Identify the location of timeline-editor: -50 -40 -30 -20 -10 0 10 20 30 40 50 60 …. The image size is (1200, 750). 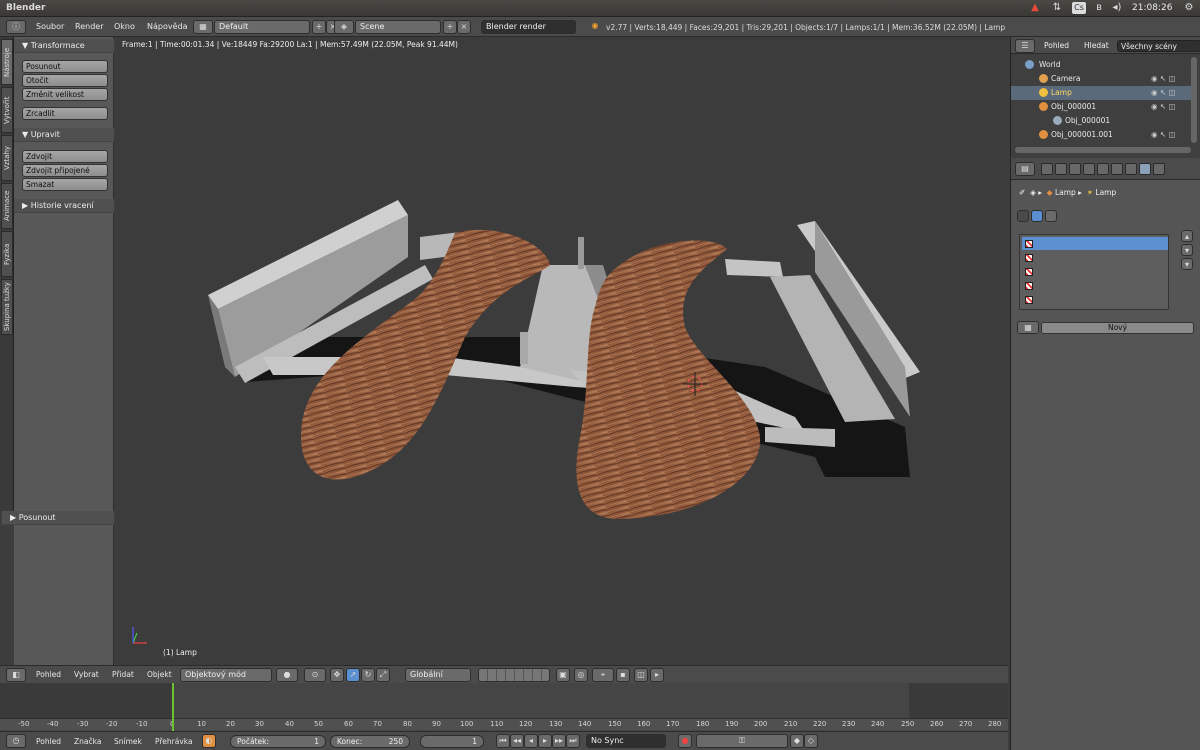
(504, 707).